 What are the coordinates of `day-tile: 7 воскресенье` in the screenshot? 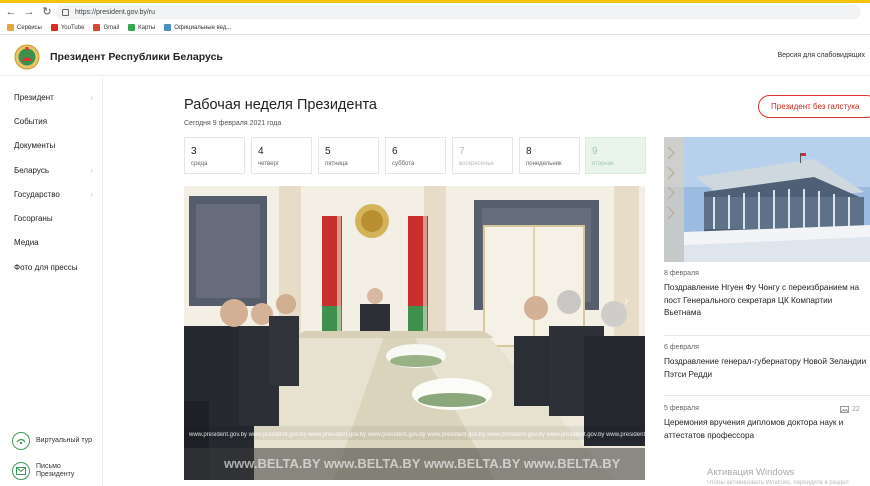 It's located at (482, 155).